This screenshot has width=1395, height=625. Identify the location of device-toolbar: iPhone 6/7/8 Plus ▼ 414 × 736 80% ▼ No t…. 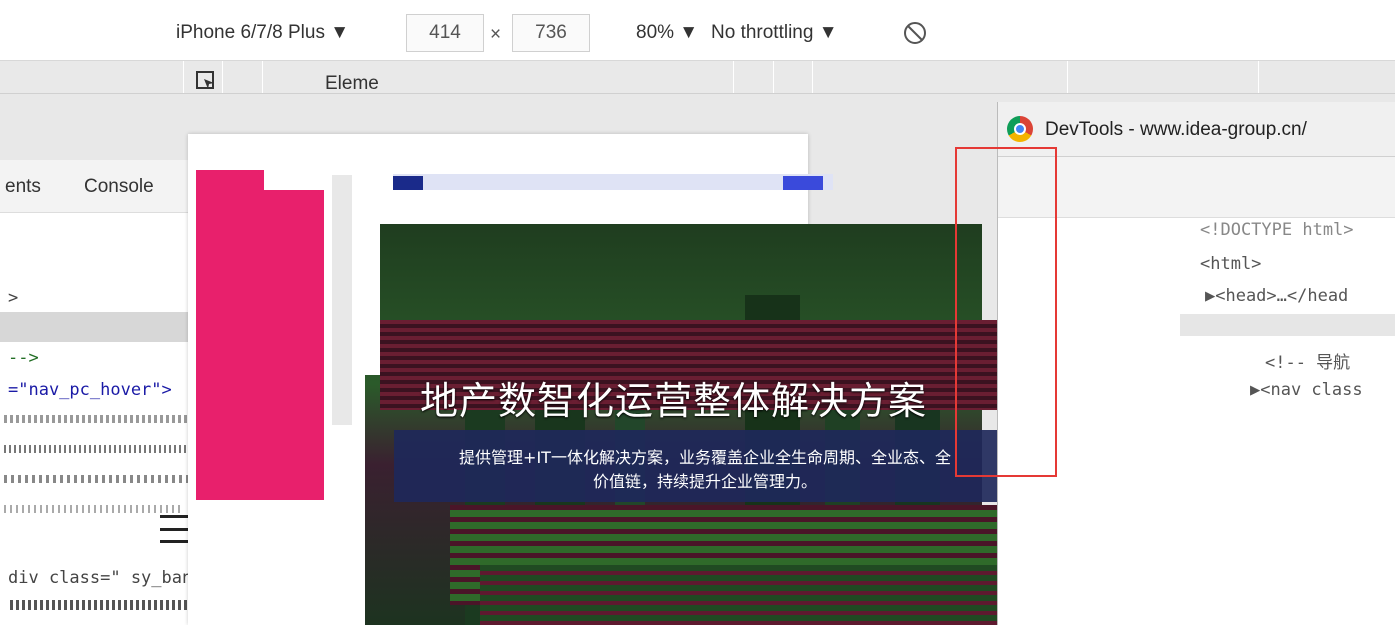
(697, 30).